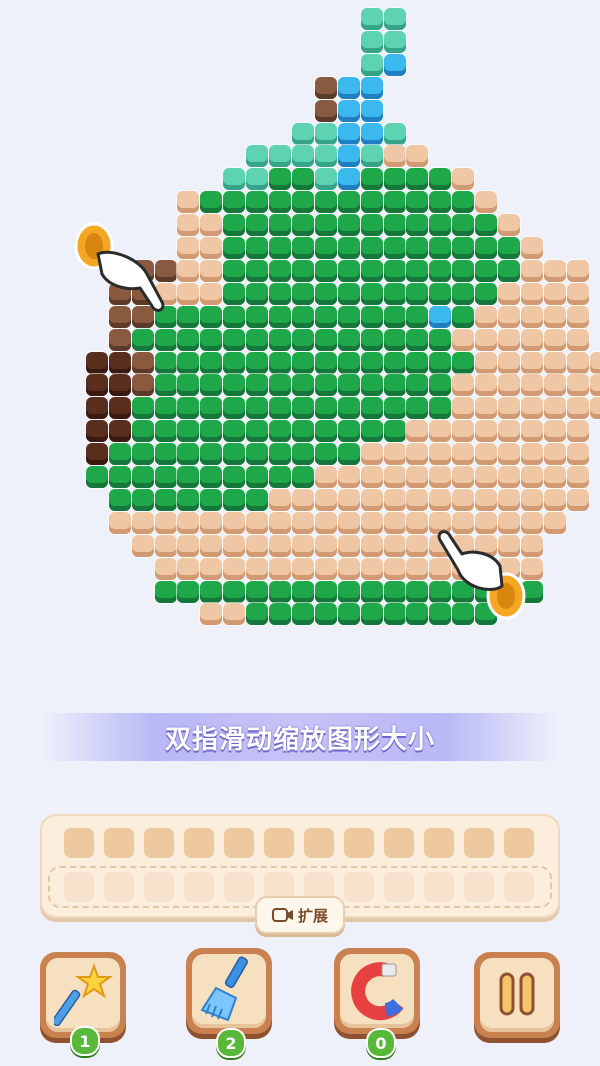 Image resolution: width=600 pixels, height=1066 pixels. Describe the element at coordinates (83, 1004) in the screenshot. I see `magic-wand-button: 1` at that location.